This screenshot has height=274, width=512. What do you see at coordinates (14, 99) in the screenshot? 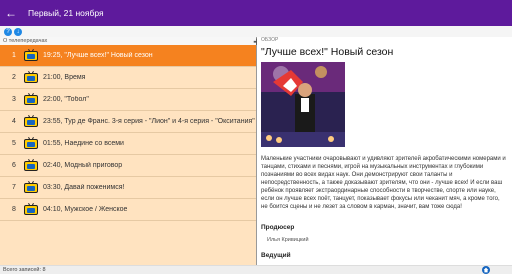
I see `program-number: 3` at bounding box center [14, 99].